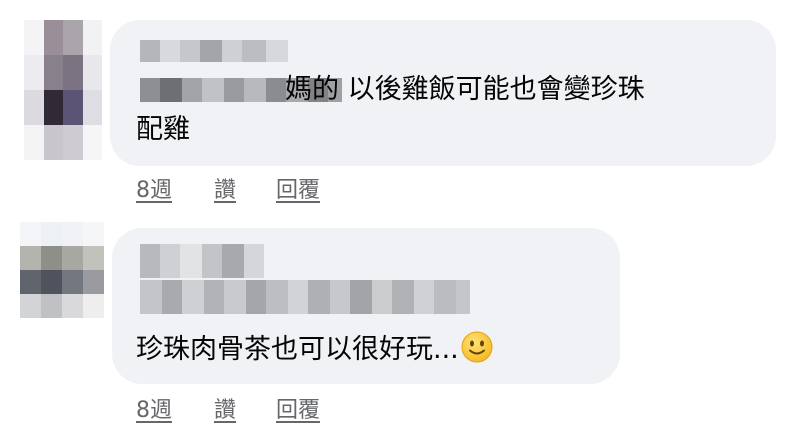 This screenshot has height=428, width=800. Describe the element at coordinates (163, 129) in the screenshot. I see `comment-text-1-line-2: 配雞` at that location.